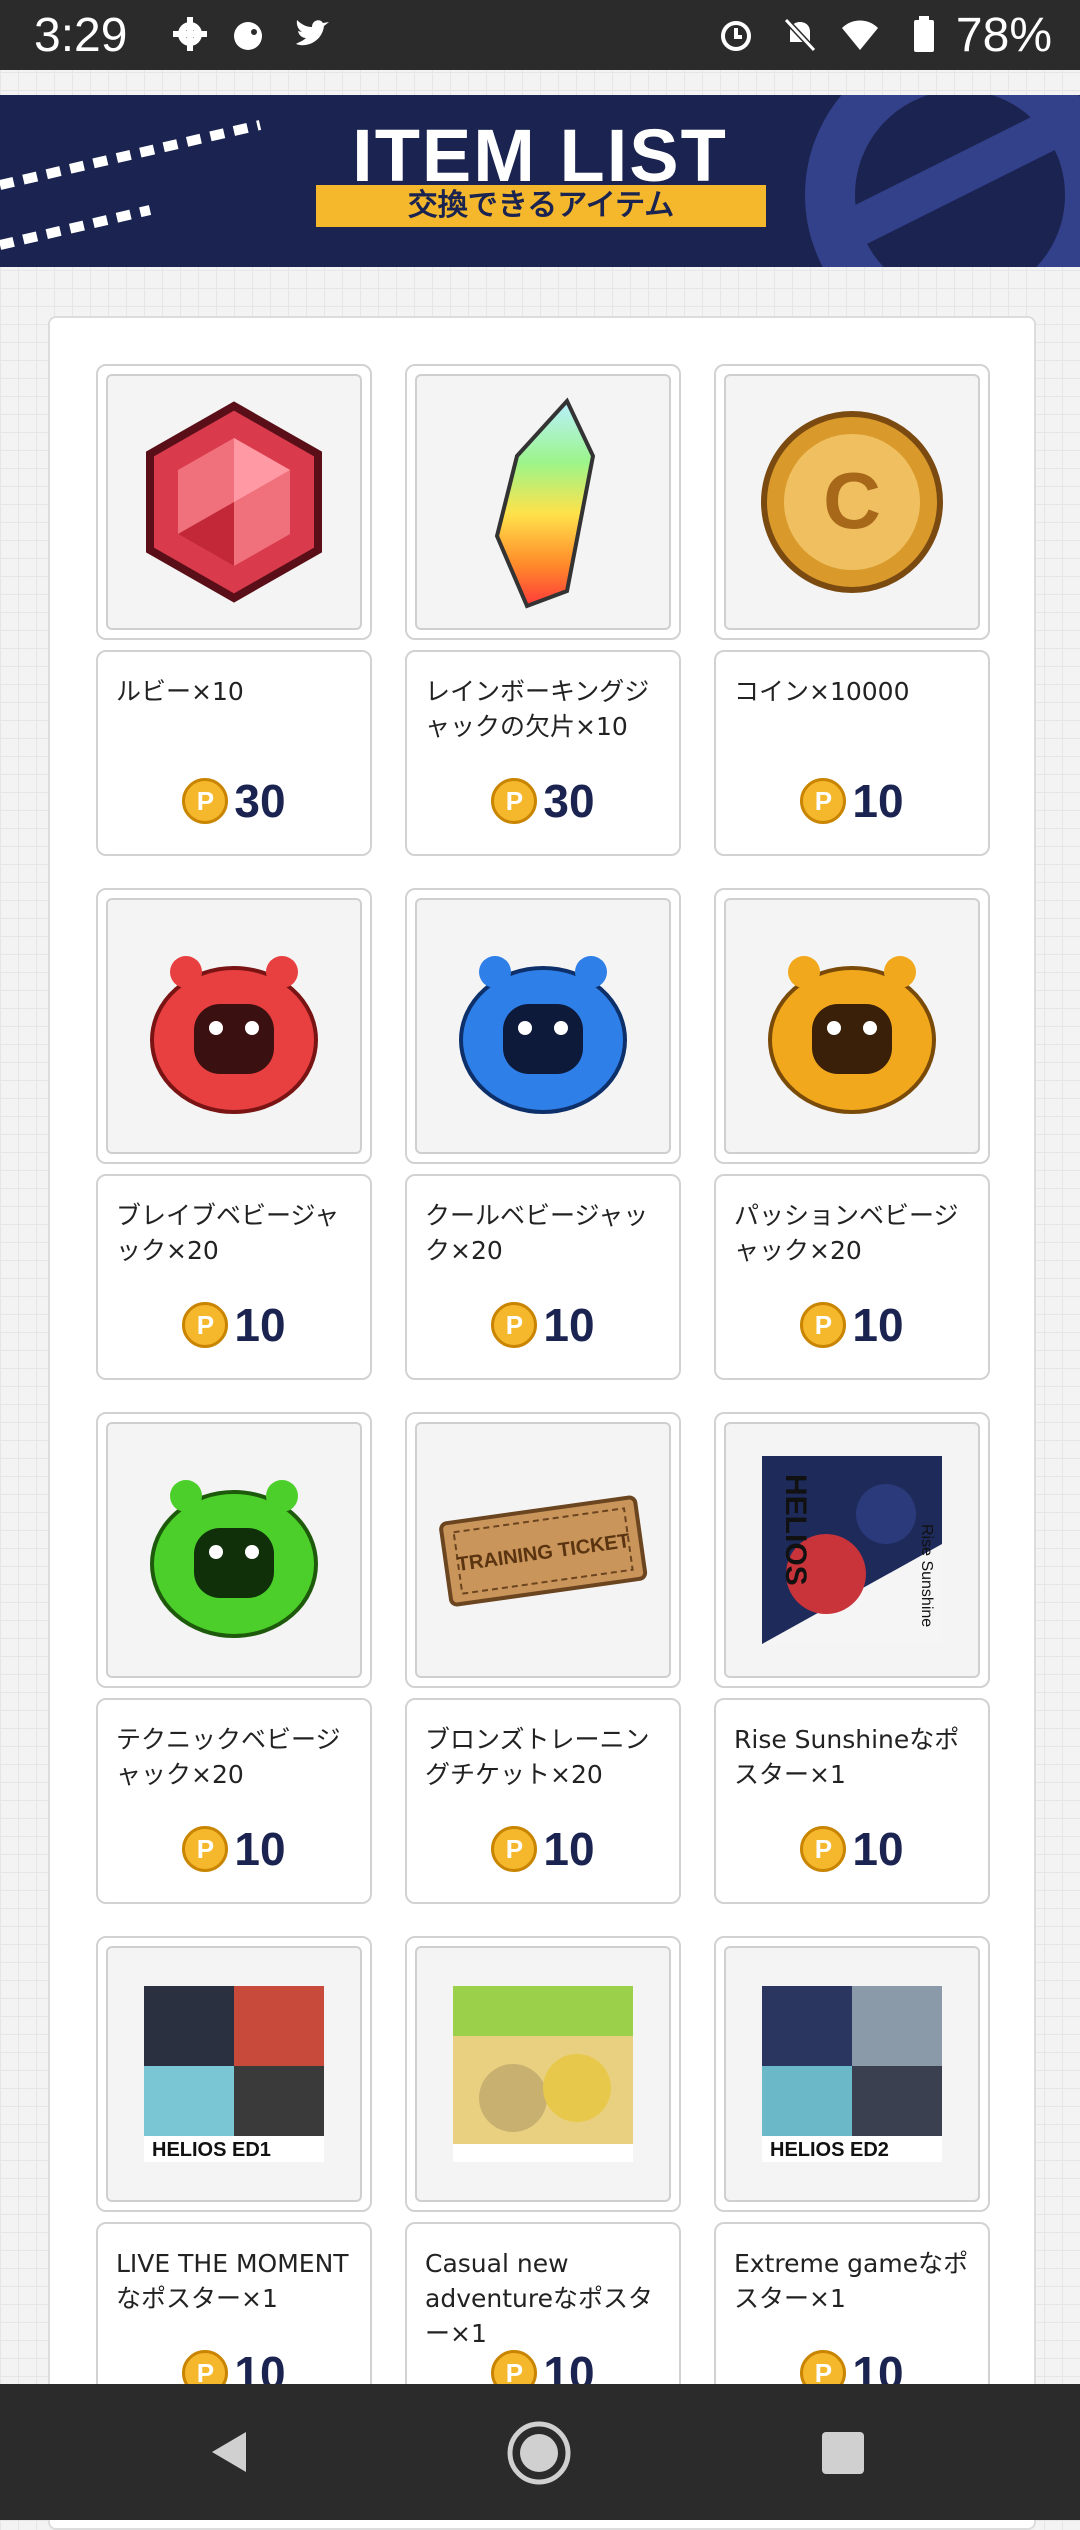 The height and width of the screenshot is (2530, 1080). I want to click on item-name: ブロンズトレーニングチケット×20, so click(537, 1757).